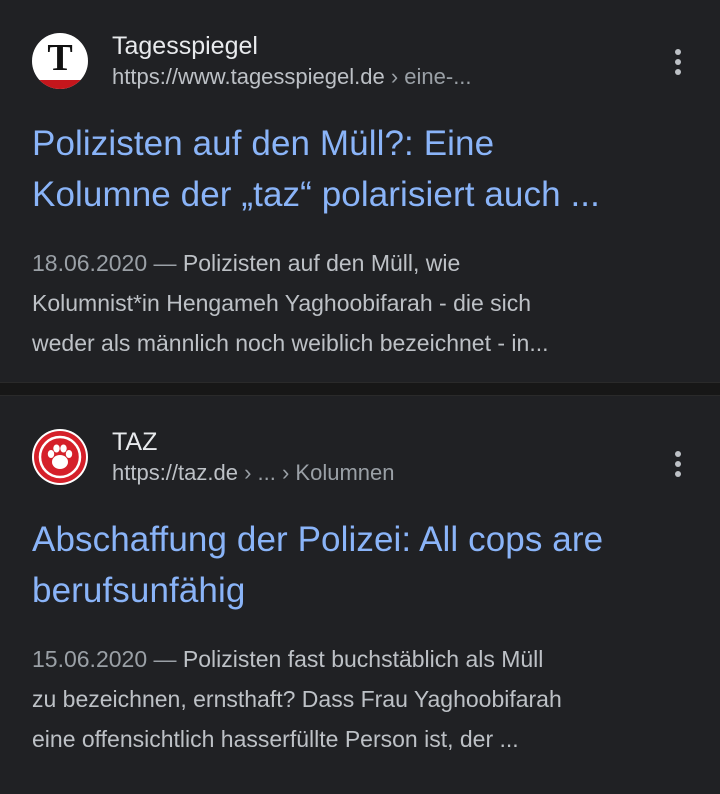 The height and width of the screenshot is (794, 720). Describe the element at coordinates (90, 659) in the screenshot. I see `result-date: 15.06.2020` at that location.